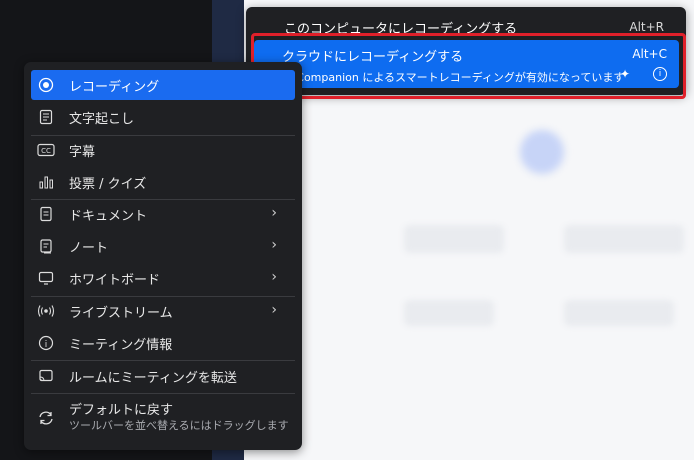 The height and width of the screenshot is (460, 694). I want to click on menu-item-captions: CC 字幕, so click(163, 150).